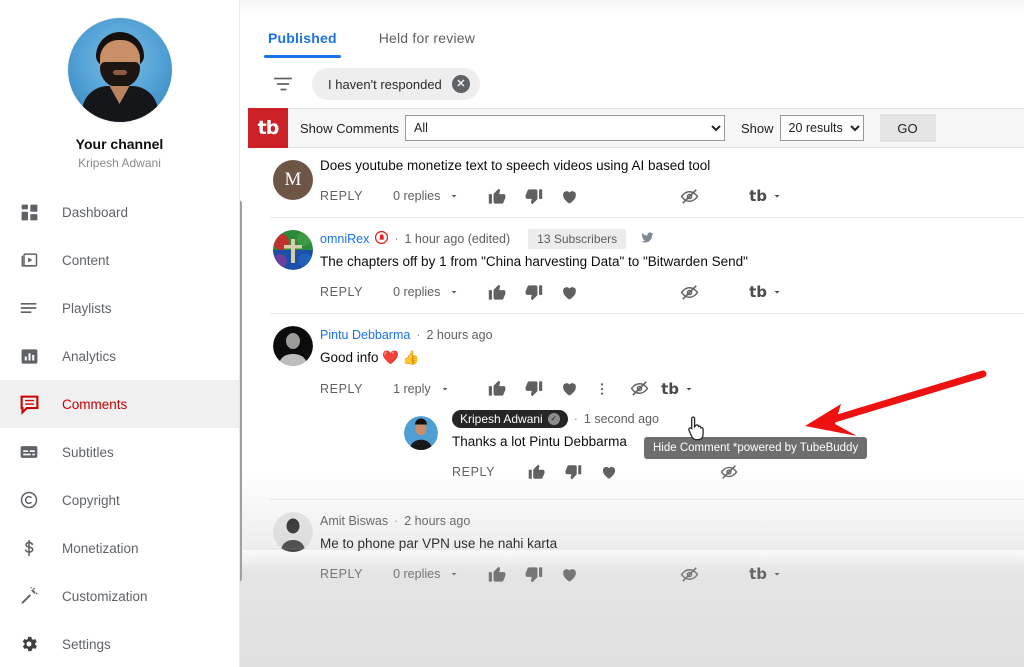 Image resolution: width=1024 pixels, height=667 pixels. Describe the element at coordinates (457, 239) in the screenshot. I see `comment-timestamp: 1 hour ago (edited)` at that location.